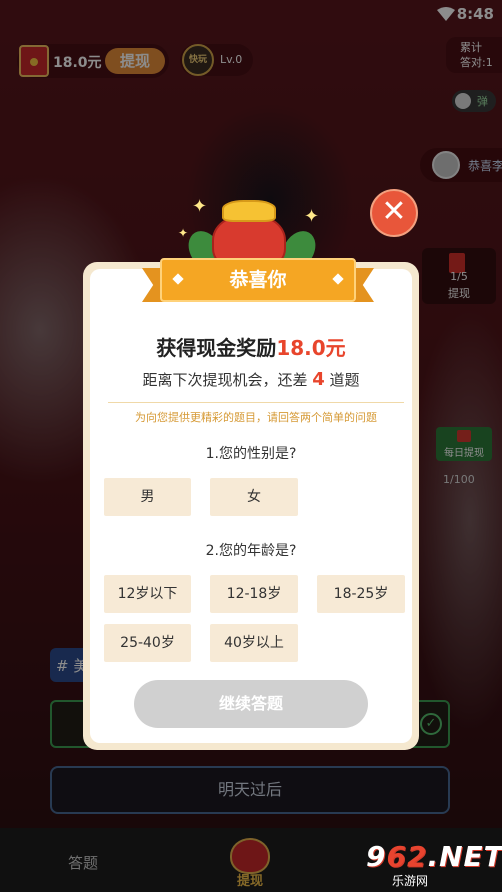  I want to click on close-button: ✕, so click(394, 213).